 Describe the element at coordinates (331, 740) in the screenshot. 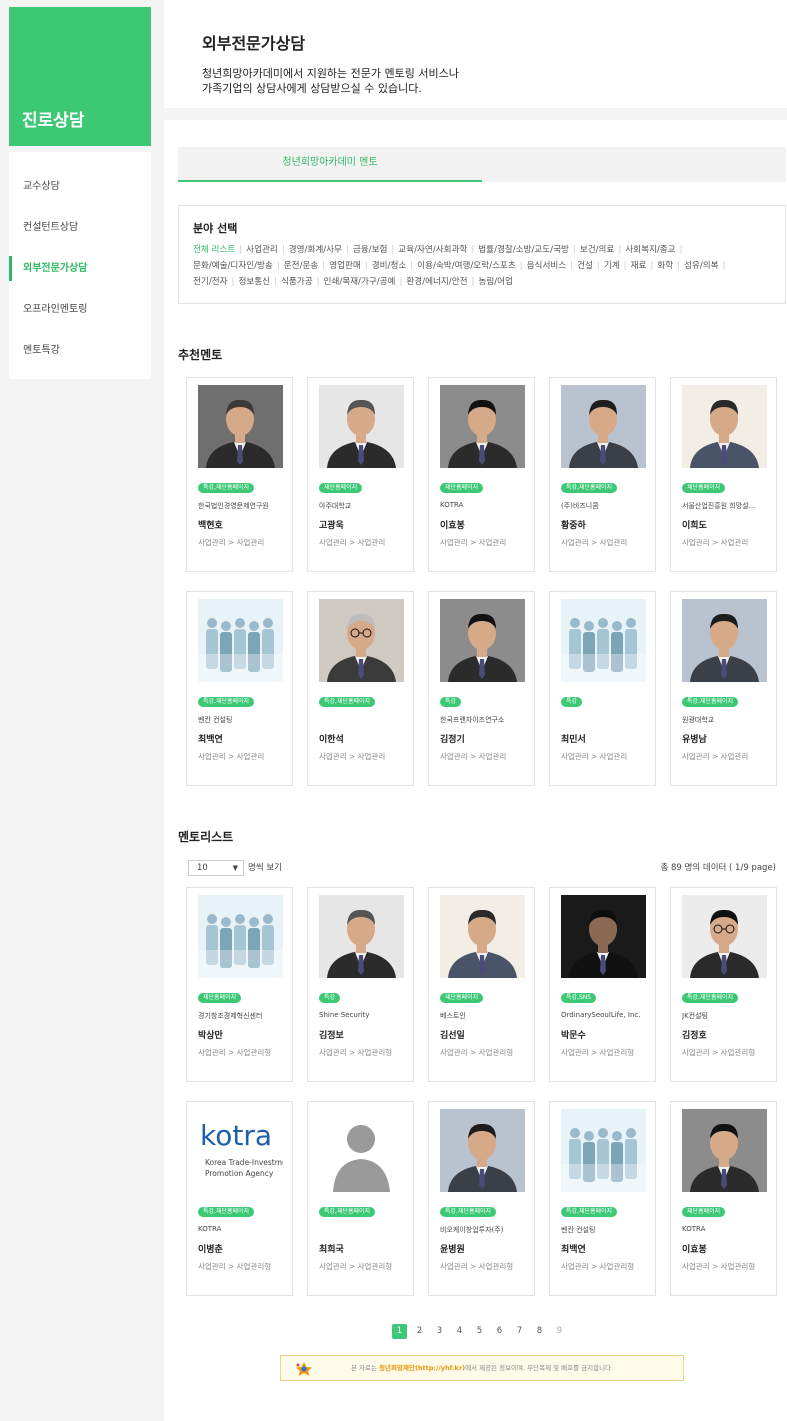

I see `mentor-name: 이한석` at that location.